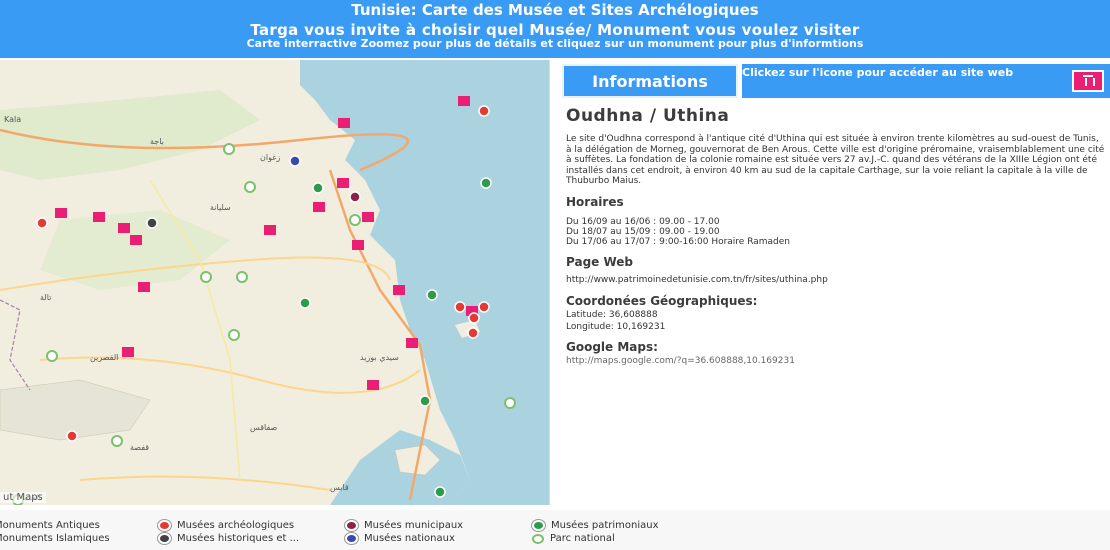 The image size is (1110, 550). I want to click on svg-text: القصرين, so click(104, 357).